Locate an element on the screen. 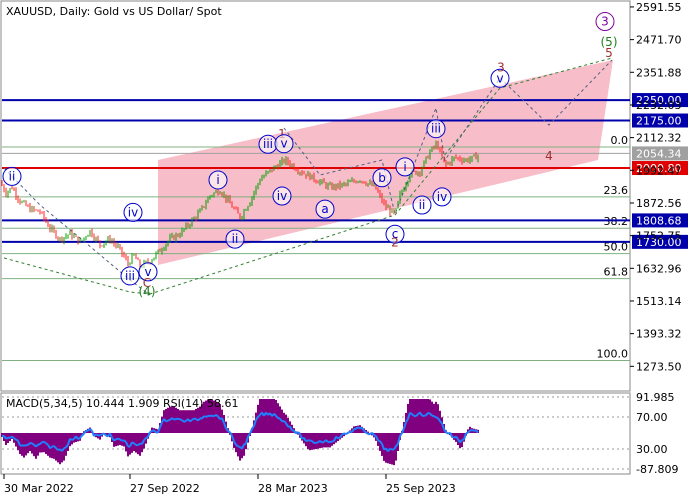  x-tick-label: 27 Sep 2022 is located at coordinates (165, 488).